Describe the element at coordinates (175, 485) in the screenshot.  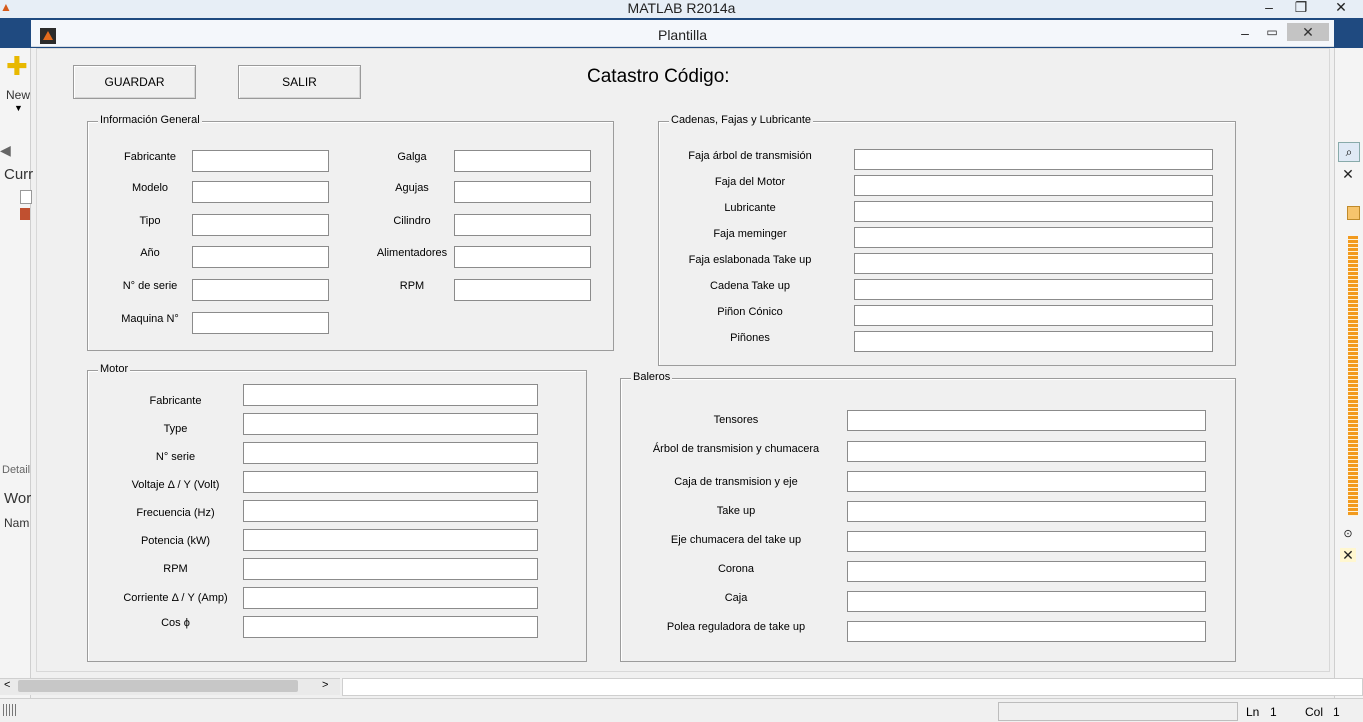
I see `motor-label-voltaje: Voltaje Δ / Y (Volt)` at that location.